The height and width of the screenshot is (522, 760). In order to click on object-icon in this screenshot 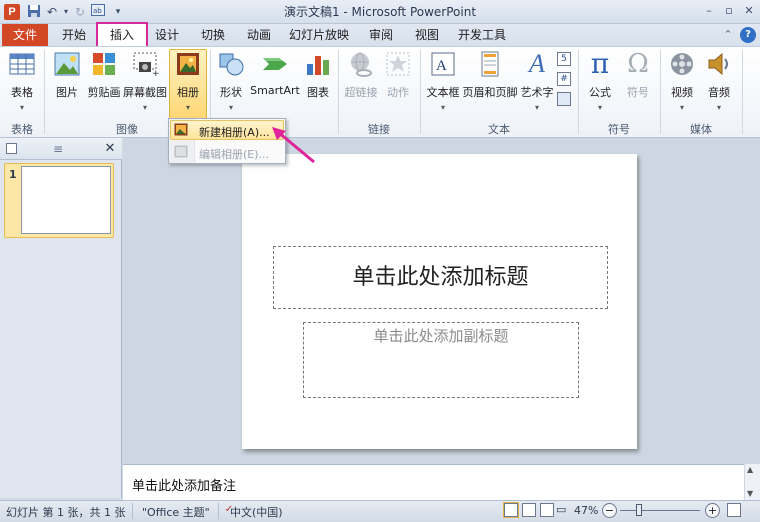, I will do `click(564, 99)`.